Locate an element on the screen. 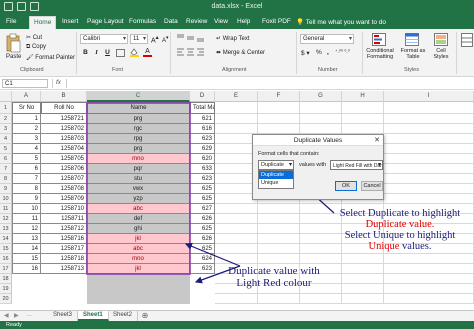  option-duplicate: Duplicate is located at coordinates (276, 175).